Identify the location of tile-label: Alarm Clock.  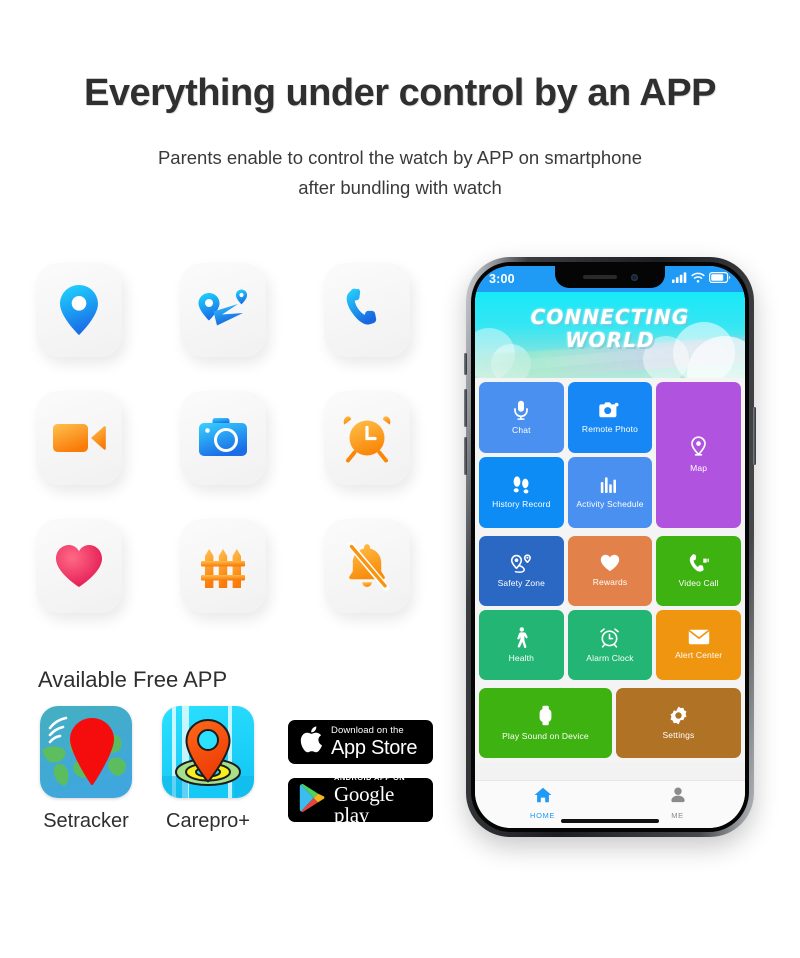
(610, 657).